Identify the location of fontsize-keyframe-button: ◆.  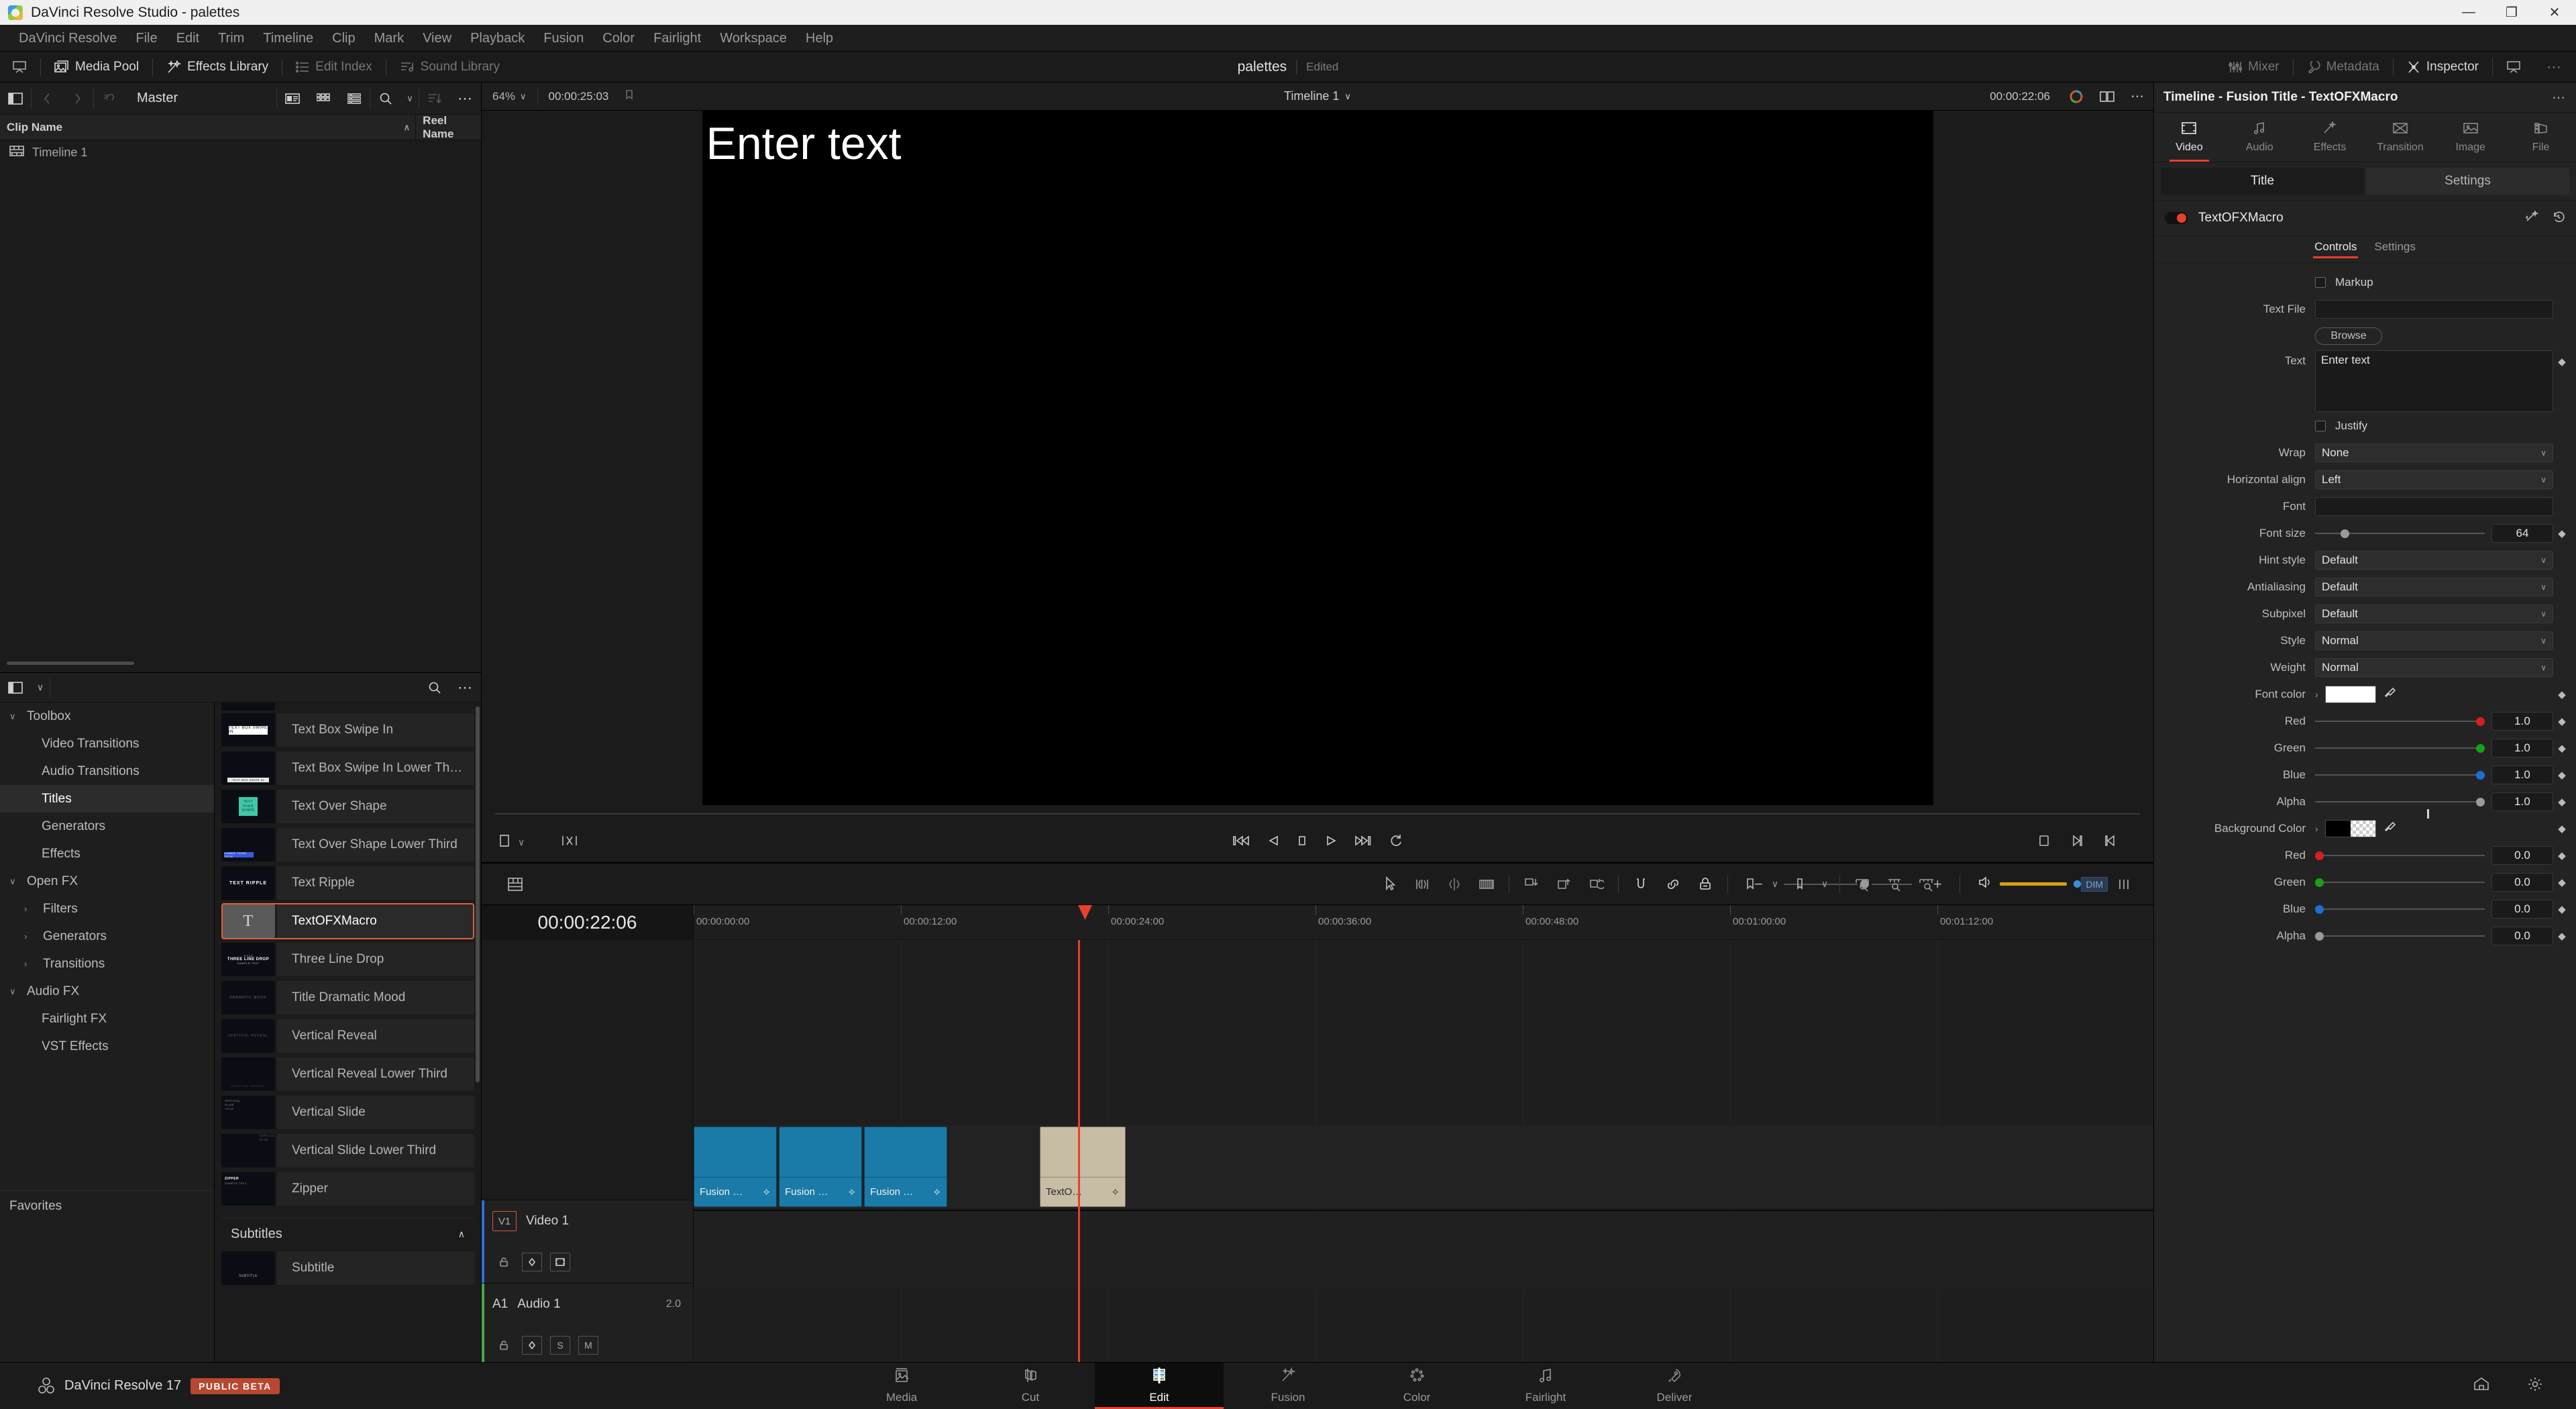
(2562, 533).